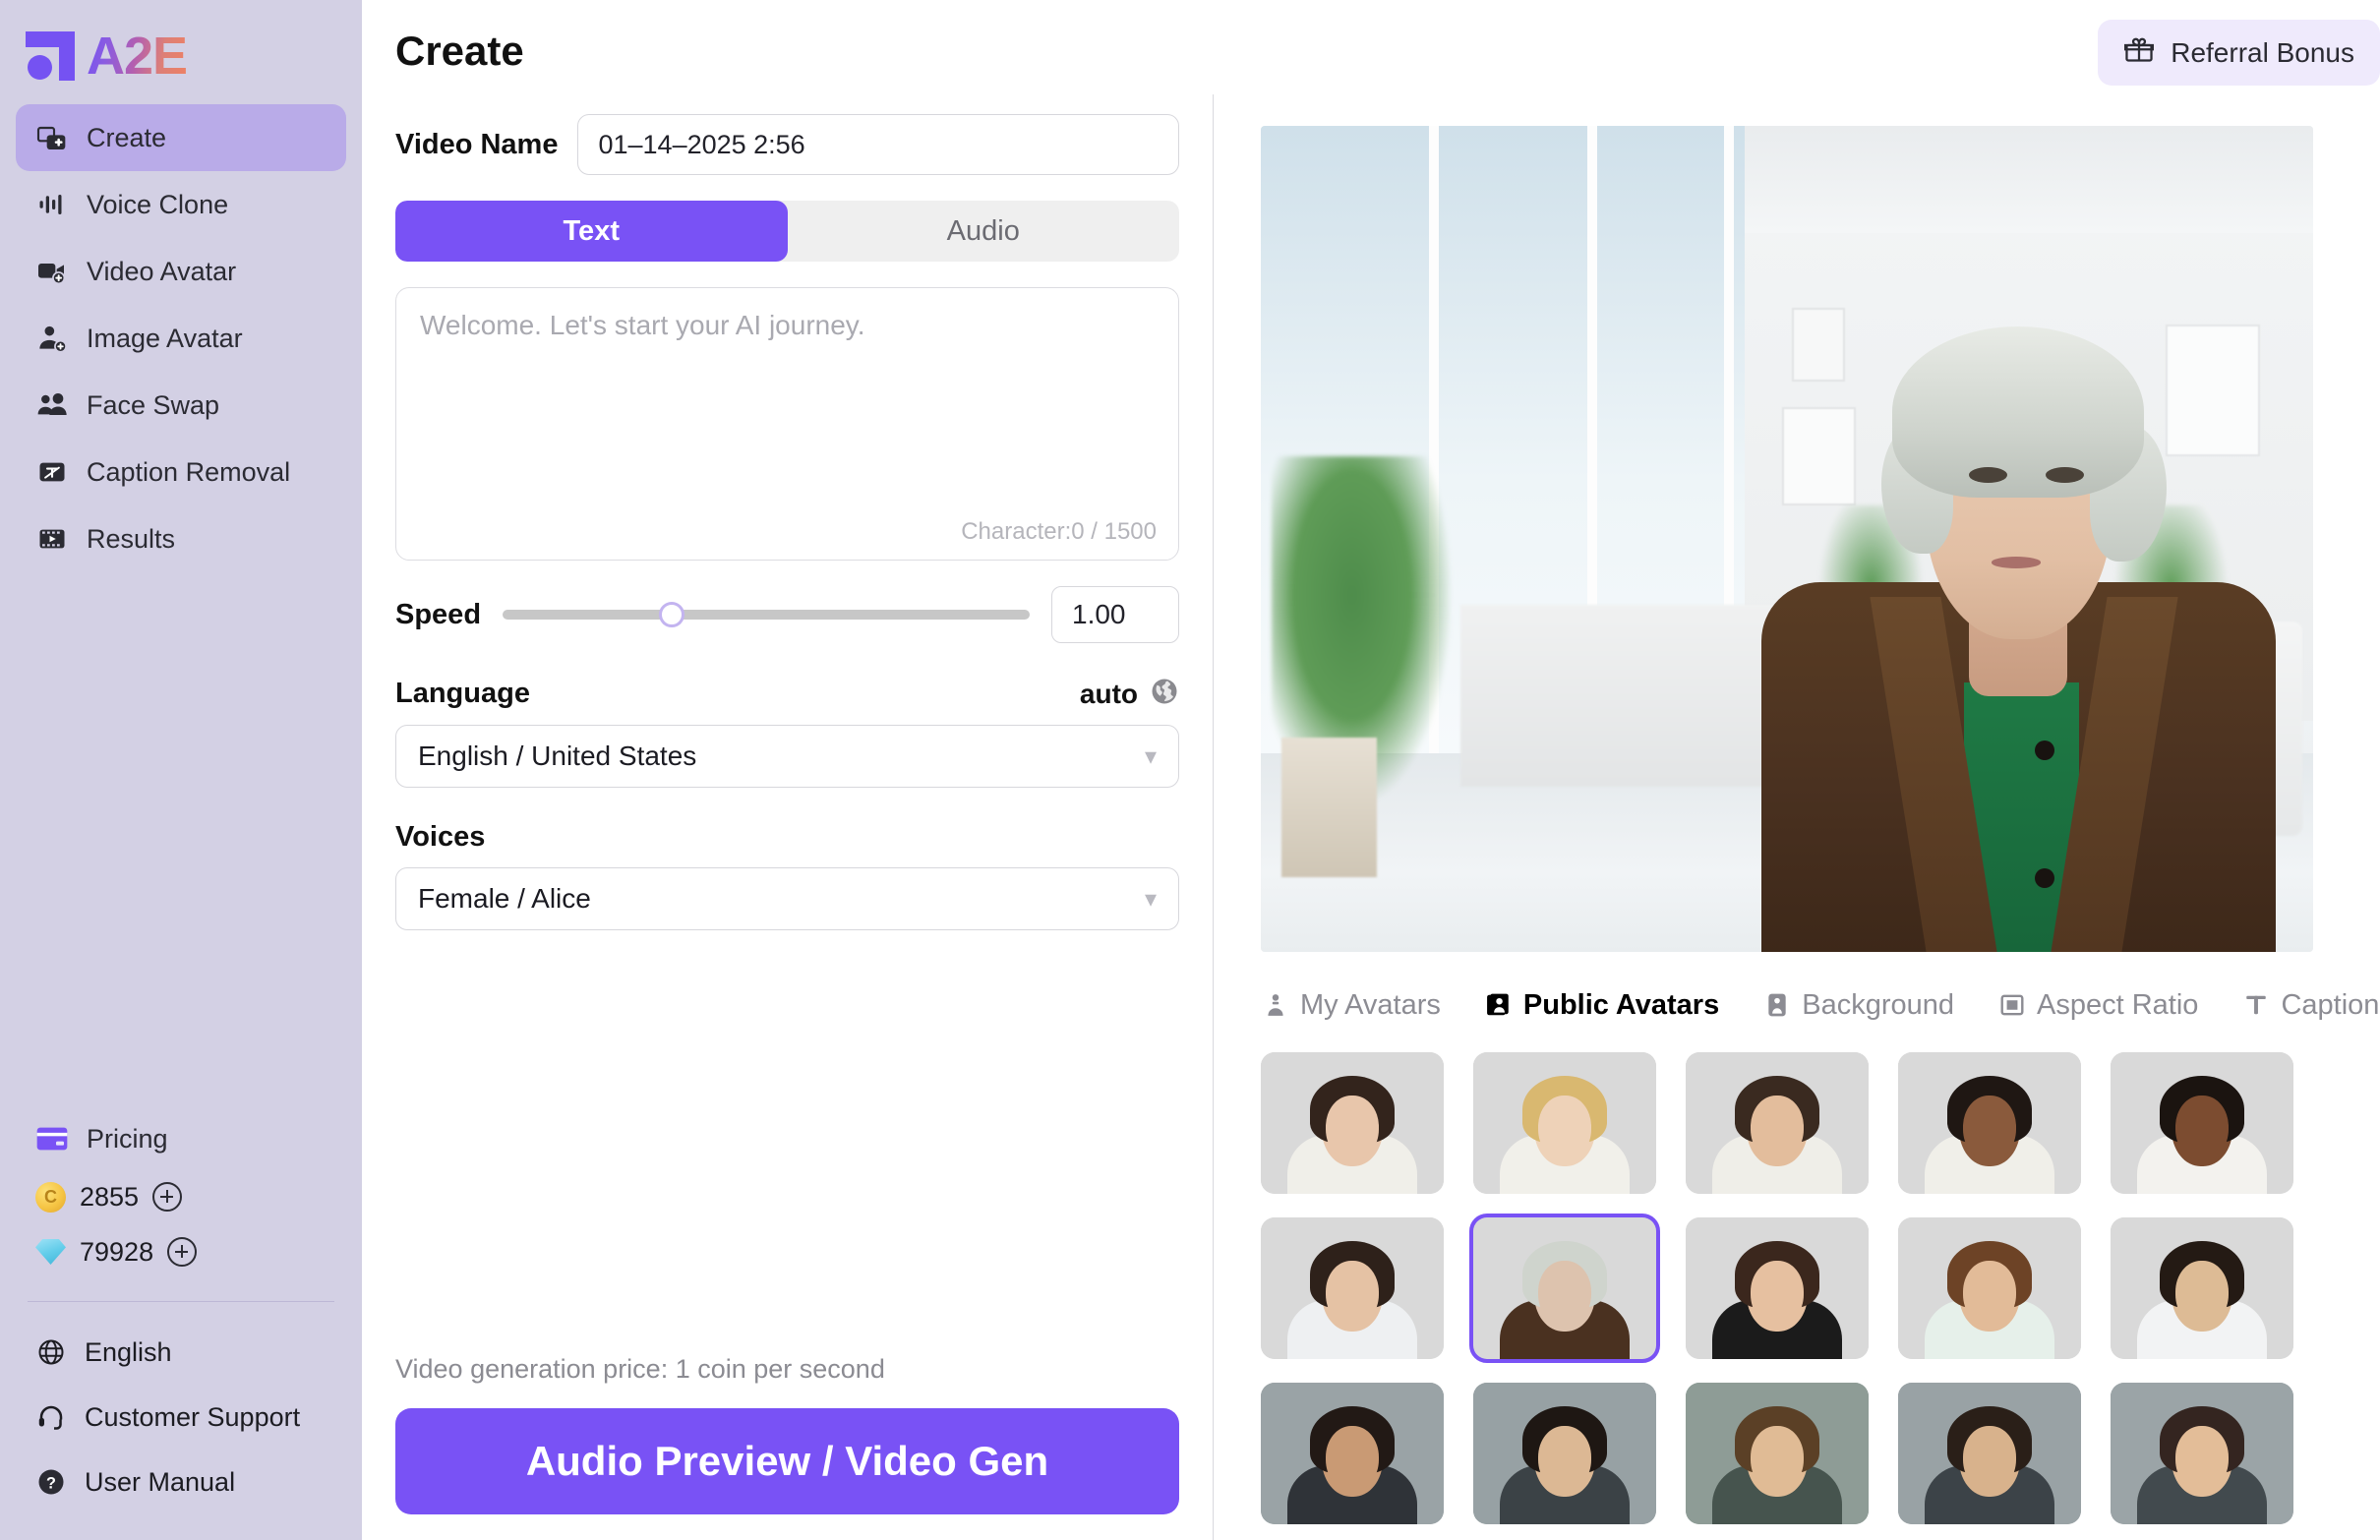  What do you see at coordinates (1601, 1006) in the screenshot?
I see `tab-public-avatars: Public Avatars` at bounding box center [1601, 1006].